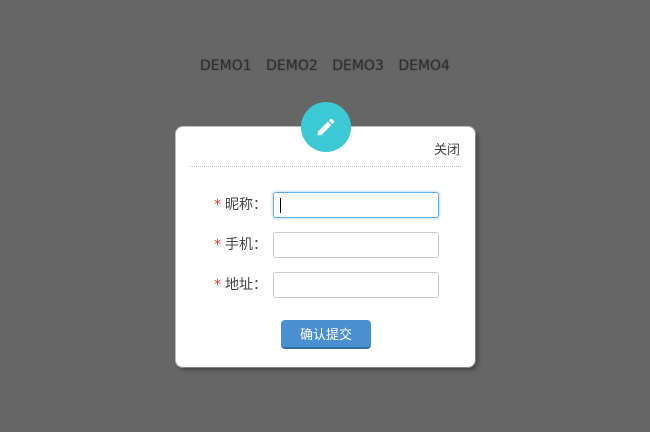  I want to click on submit-button: 确认提交, so click(326, 334).